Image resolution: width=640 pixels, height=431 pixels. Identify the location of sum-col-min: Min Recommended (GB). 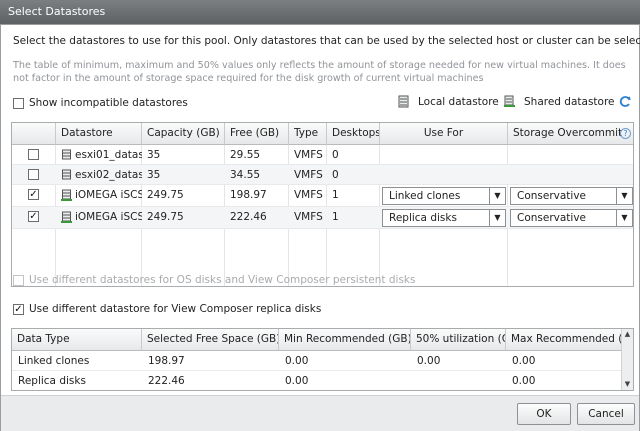
(345, 340).